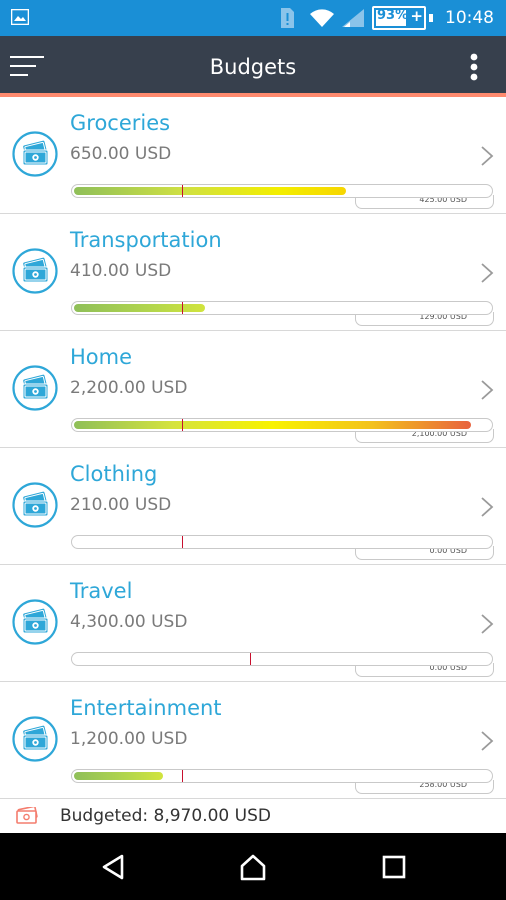 Image resolution: width=506 pixels, height=900 pixels. I want to click on budgeted-total: Budgeted: 8,970.00 USD, so click(165, 816).